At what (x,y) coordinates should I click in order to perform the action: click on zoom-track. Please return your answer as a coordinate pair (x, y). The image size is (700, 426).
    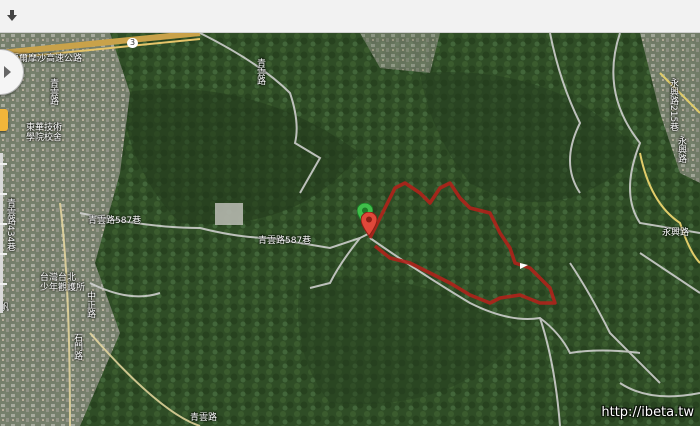
    Looking at the image, I should click on (1, 233).